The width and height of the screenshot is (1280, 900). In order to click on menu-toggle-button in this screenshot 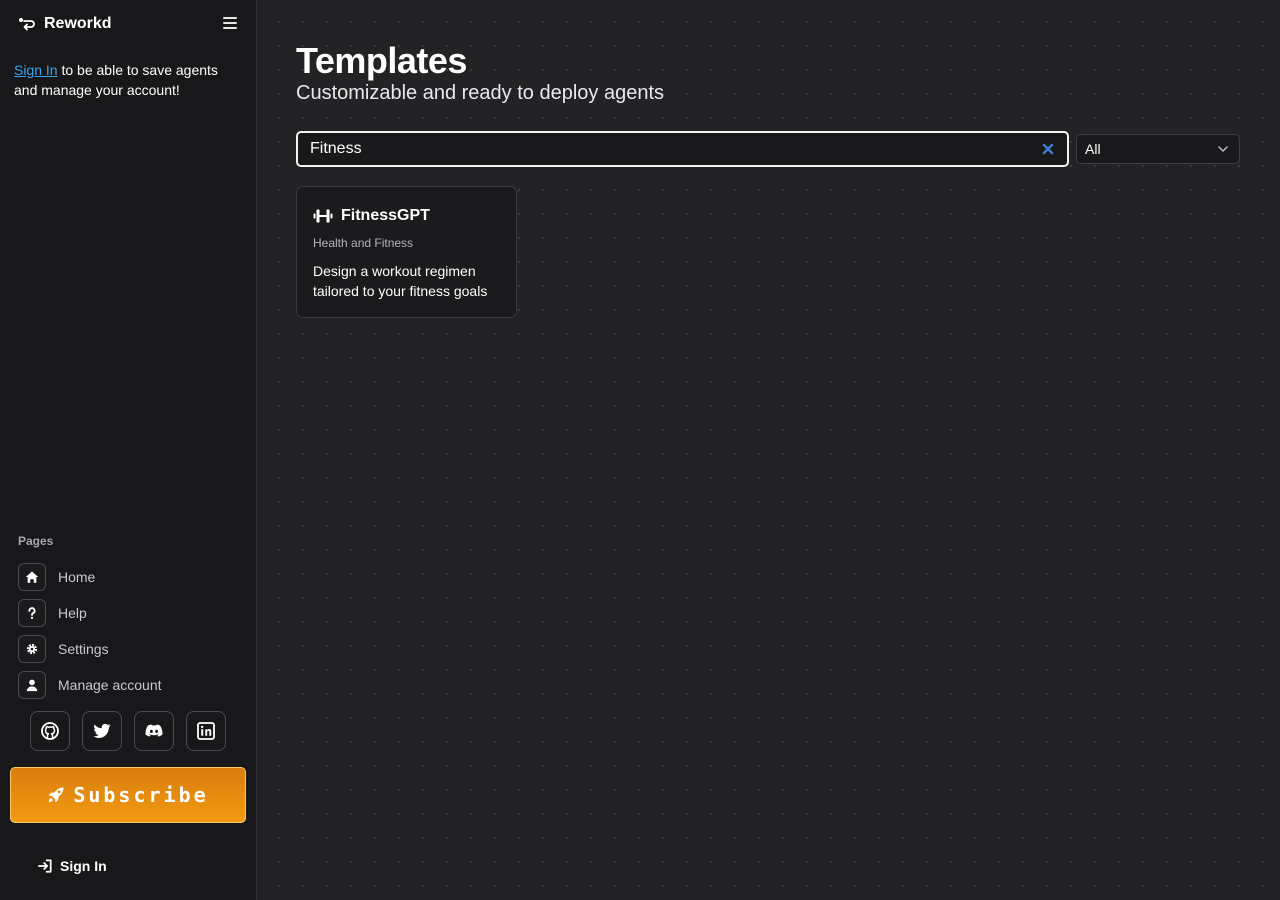, I will do `click(230, 23)`.